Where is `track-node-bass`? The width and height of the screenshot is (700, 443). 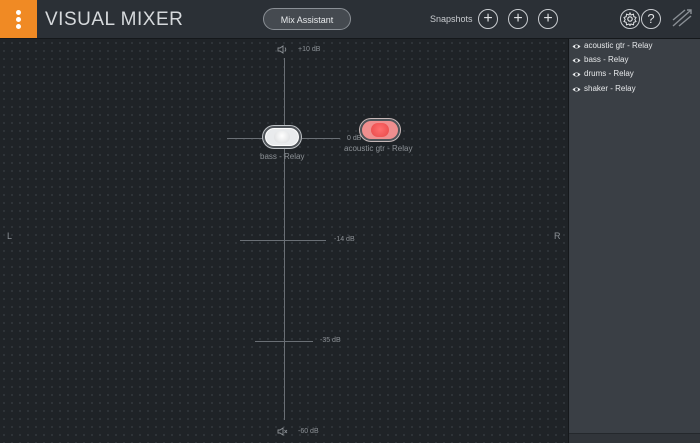
track-node-bass is located at coordinates (282, 137).